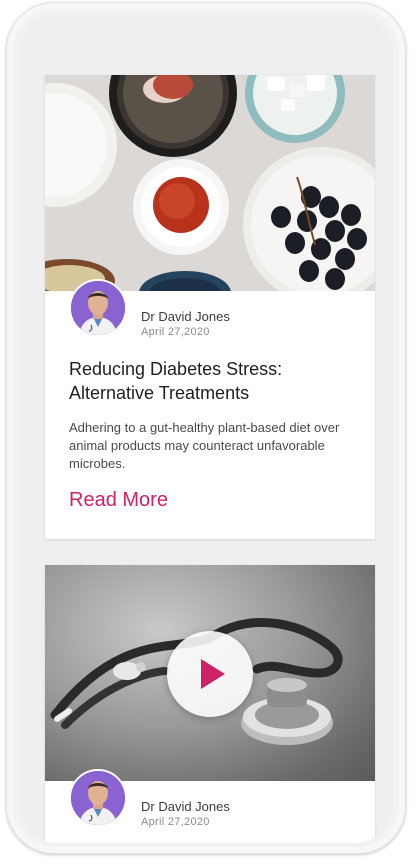 The image size is (416, 864). I want to click on play-video-button, so click(210, 674).